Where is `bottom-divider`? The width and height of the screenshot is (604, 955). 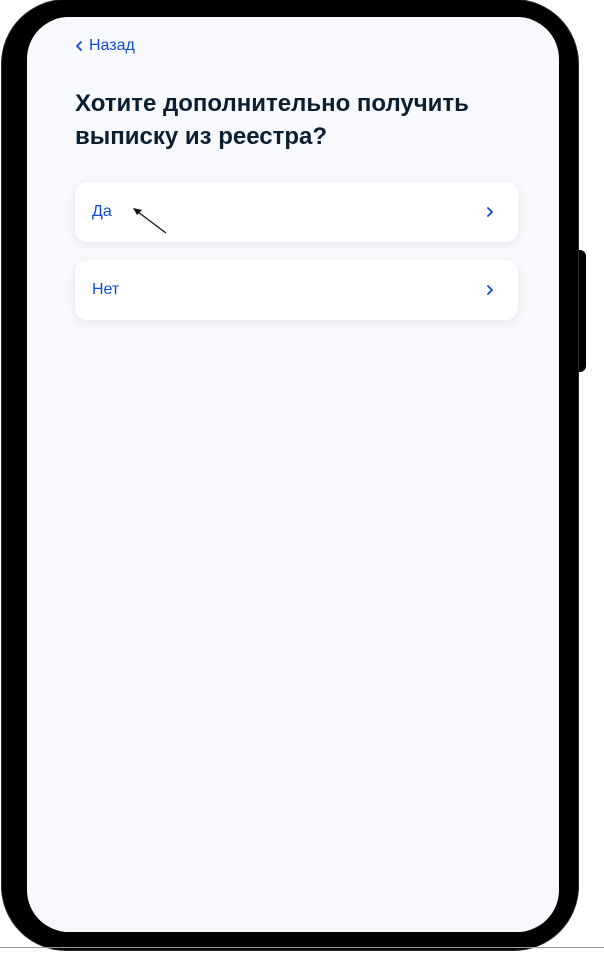 bottom-divider is located at coordinates (302, 947).